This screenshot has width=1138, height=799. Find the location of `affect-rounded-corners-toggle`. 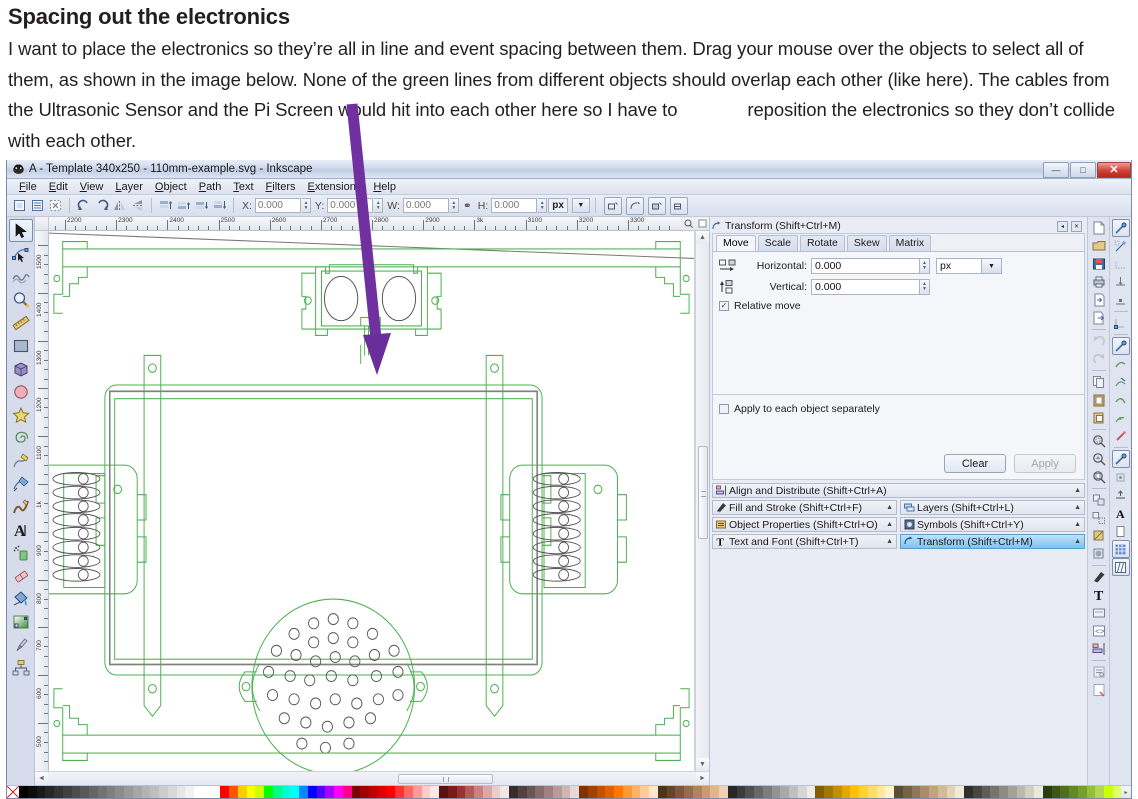

affect-rounded-corners-toggle is located at coordinates (634, 205).